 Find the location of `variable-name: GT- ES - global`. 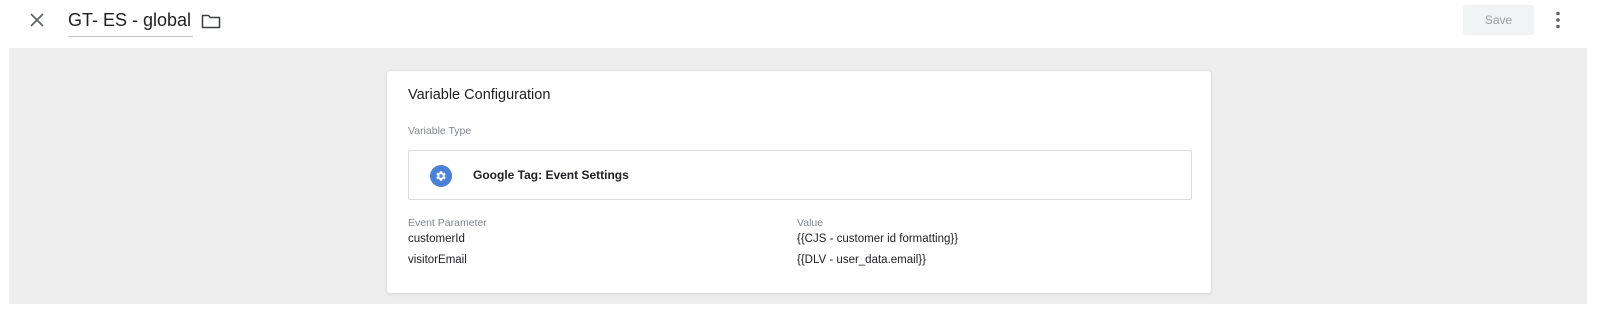

variable-name: GT- ES - global is located at coordinates (130, 20).